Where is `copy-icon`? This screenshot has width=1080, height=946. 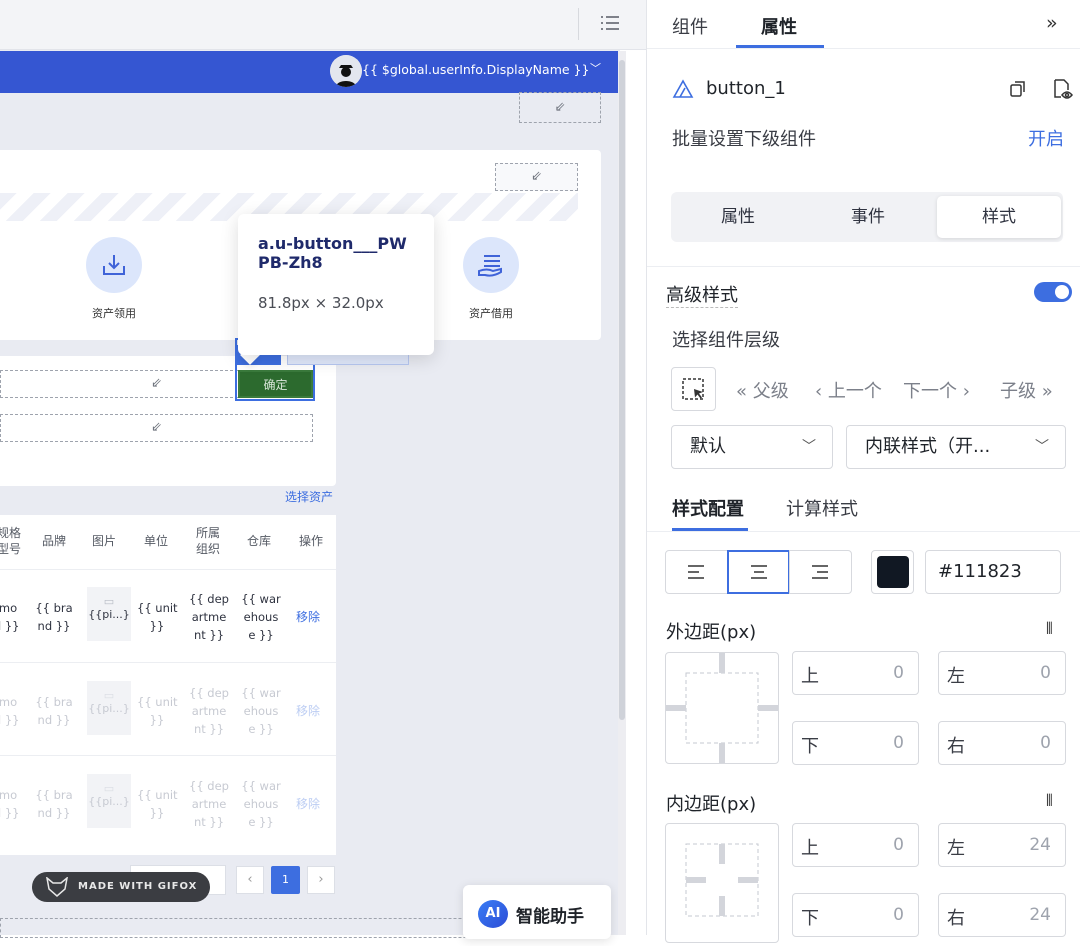 copy-icon is located at coordinates (1018, 89).